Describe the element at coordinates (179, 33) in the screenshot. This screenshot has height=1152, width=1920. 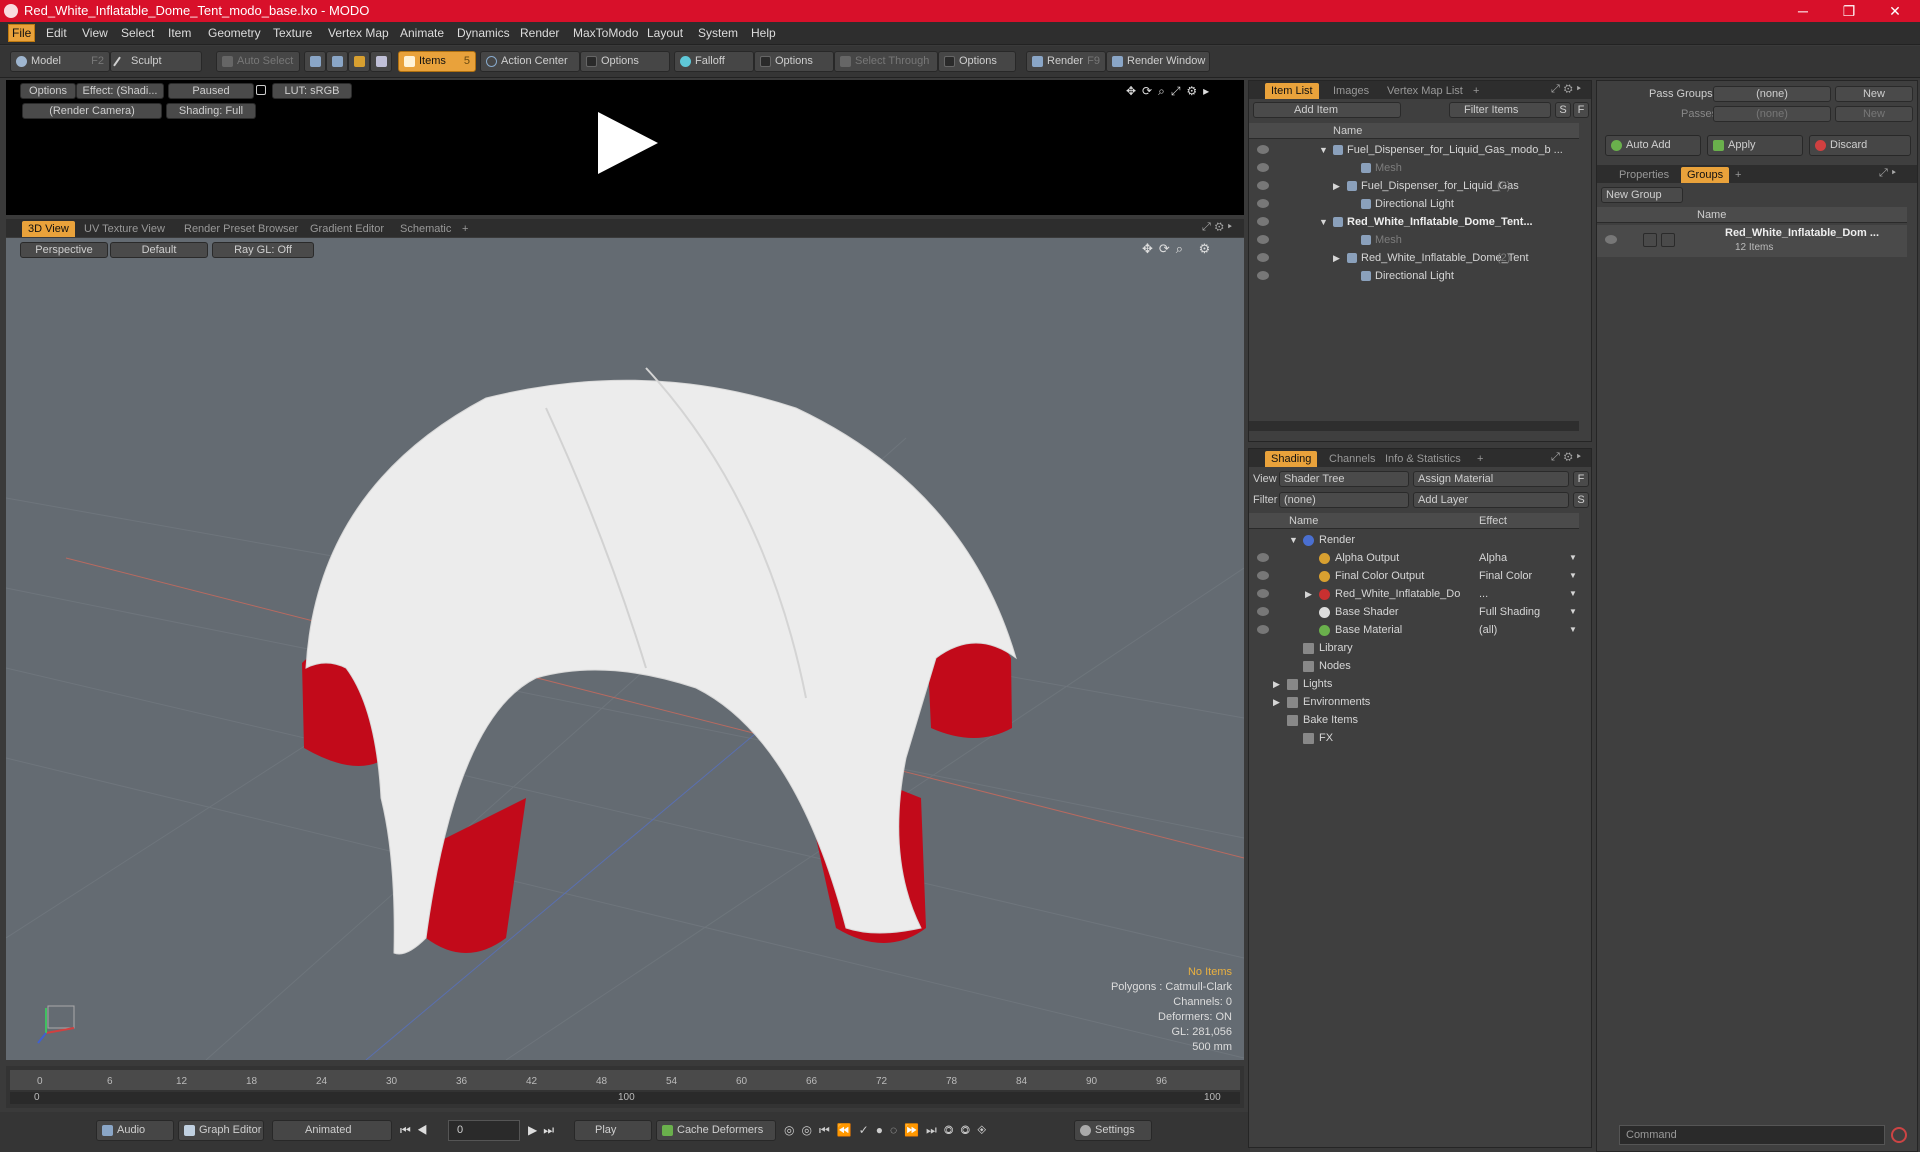
I see `menu-item: Item` at that location.